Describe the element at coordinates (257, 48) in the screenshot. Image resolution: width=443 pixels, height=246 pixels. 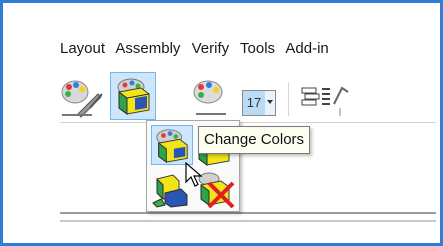
I see `menu-tools: Tools` at that location.